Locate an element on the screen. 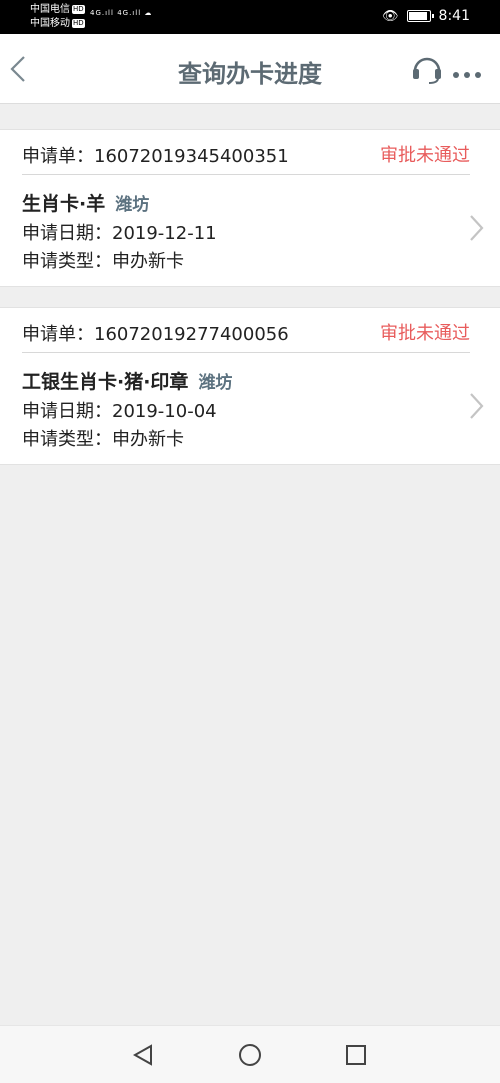 The width and height of the screenshot is (500, 1083). application-number: 申请单：16072019277400056 is located at coordinates (155, 334).